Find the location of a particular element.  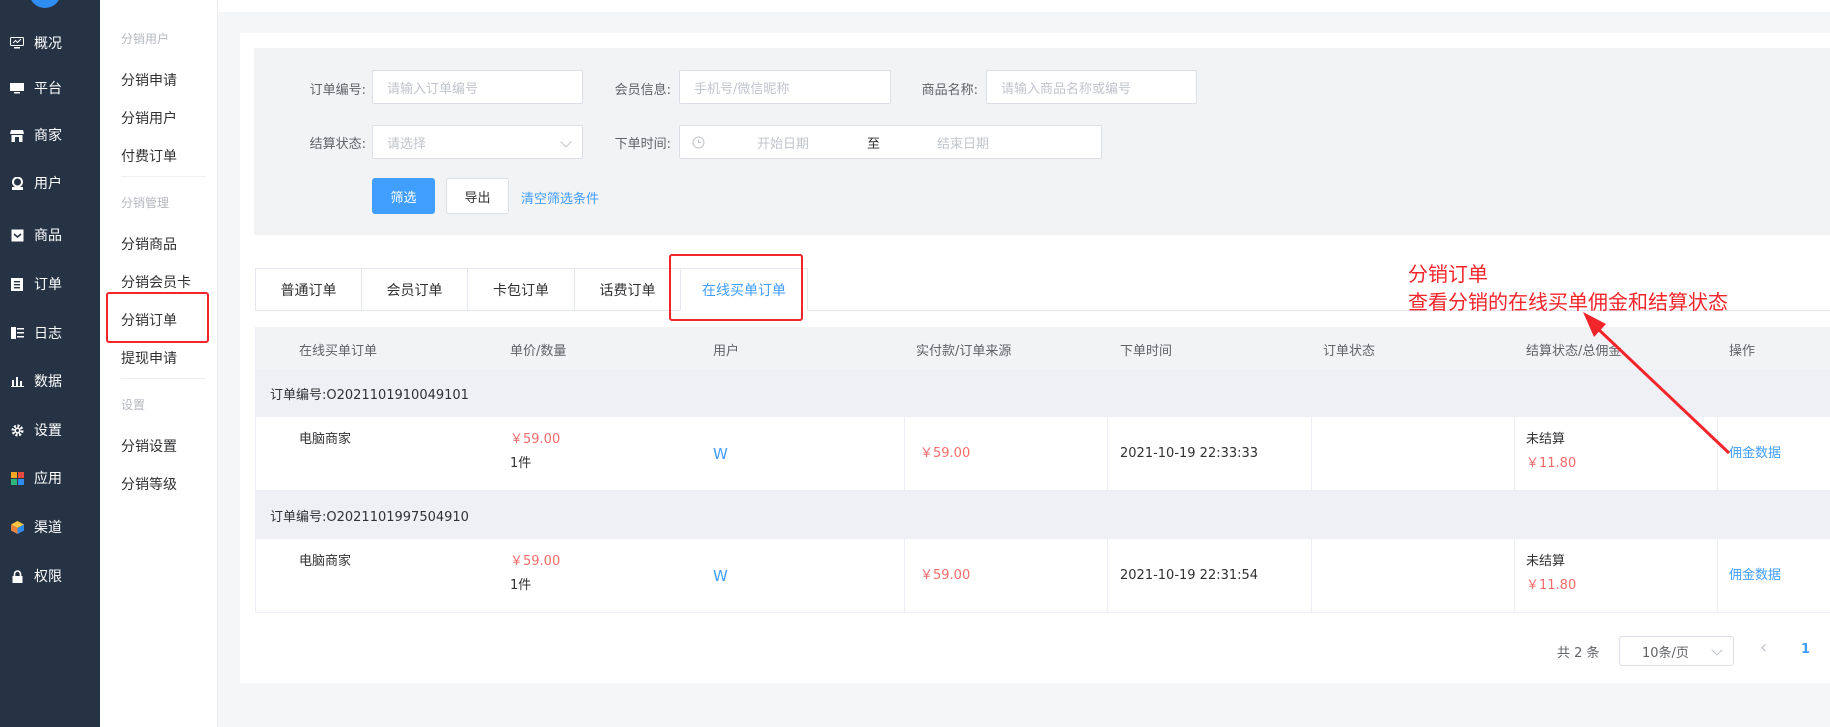

logo-icon is located at coordinates (45, 4).